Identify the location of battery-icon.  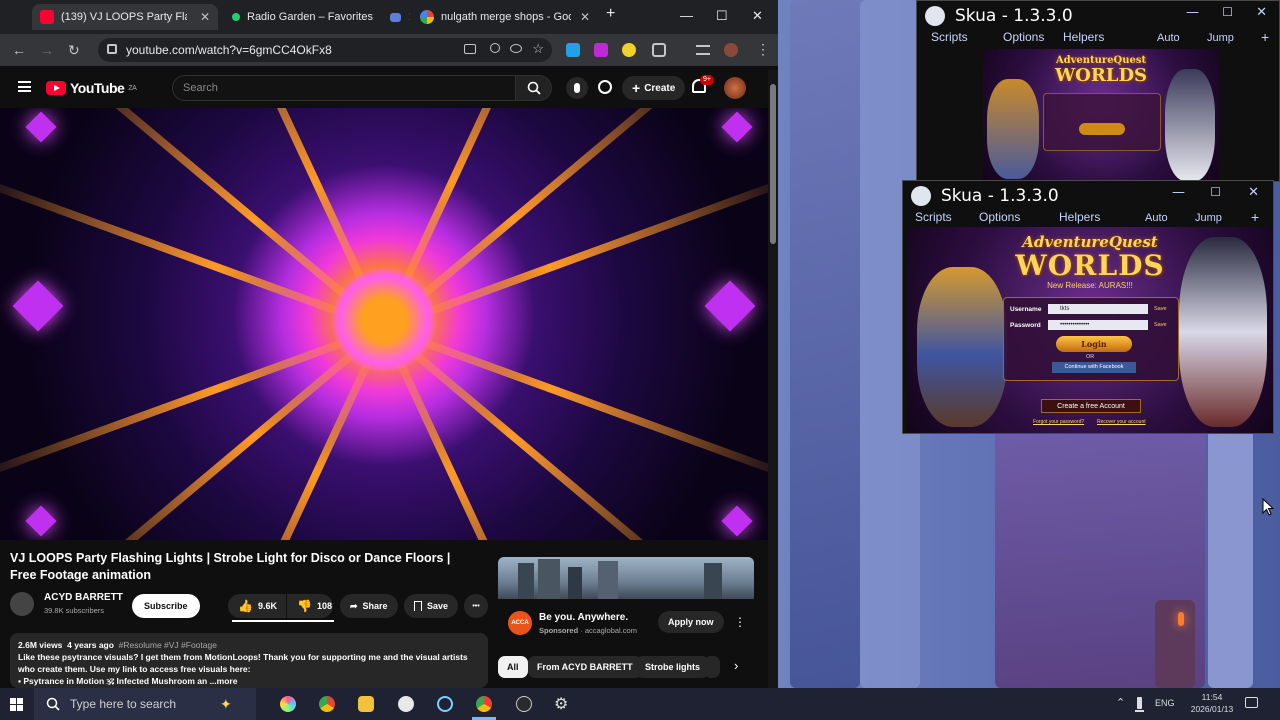
(1139, 703).